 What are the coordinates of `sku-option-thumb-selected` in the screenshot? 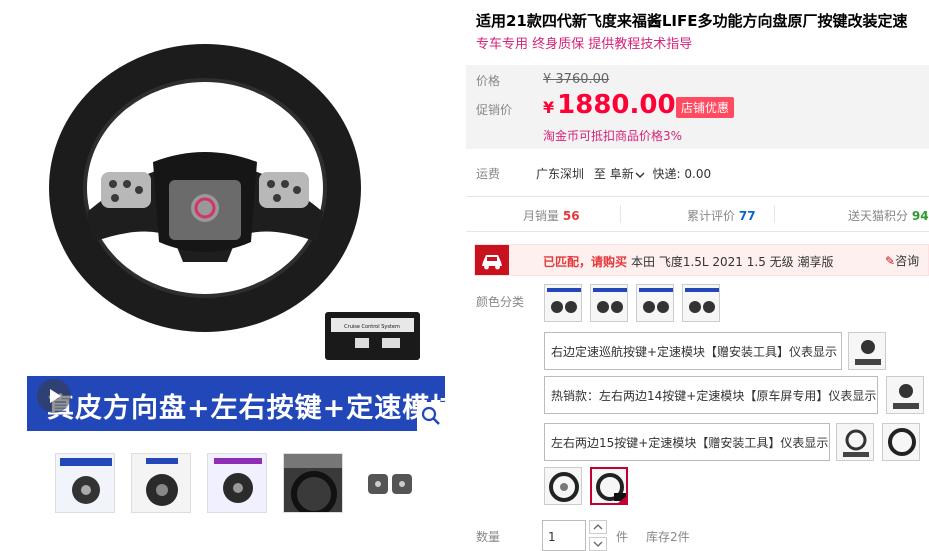 It's located at (609, 486).